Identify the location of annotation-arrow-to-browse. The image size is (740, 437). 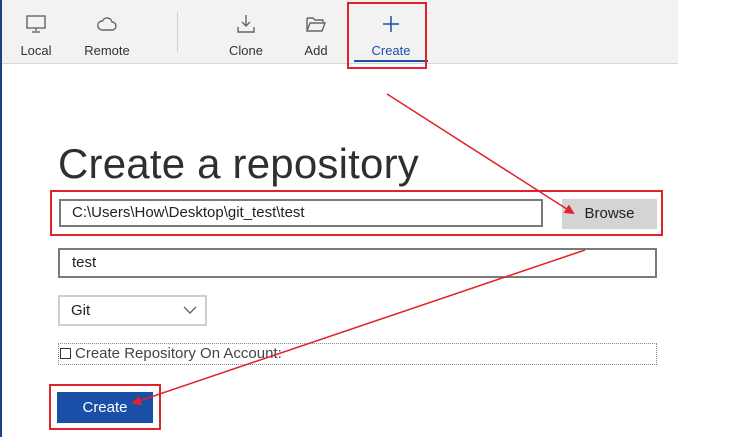
(480, 154).